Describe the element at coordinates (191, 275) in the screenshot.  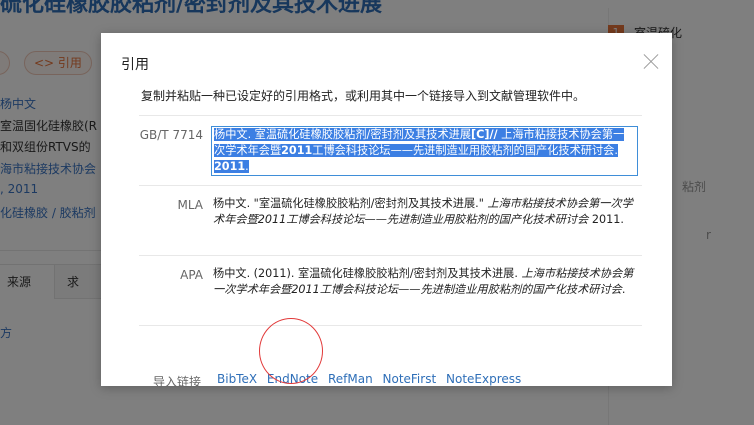
I see `citation-format-label: APA` at that location.